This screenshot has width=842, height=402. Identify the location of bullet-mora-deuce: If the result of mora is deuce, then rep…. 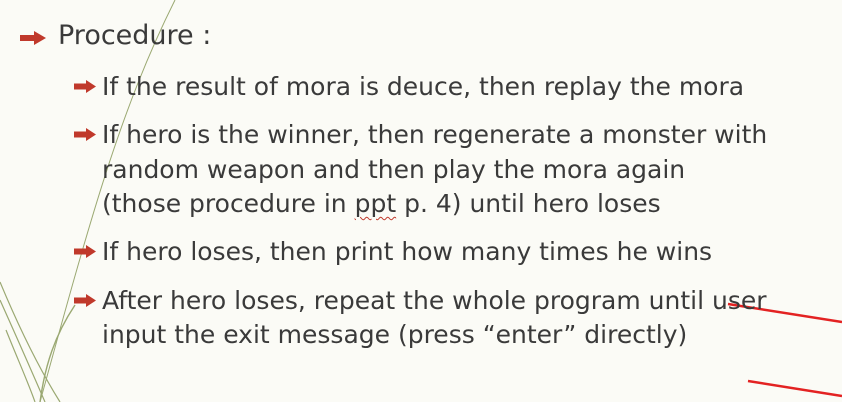
(423, 86).